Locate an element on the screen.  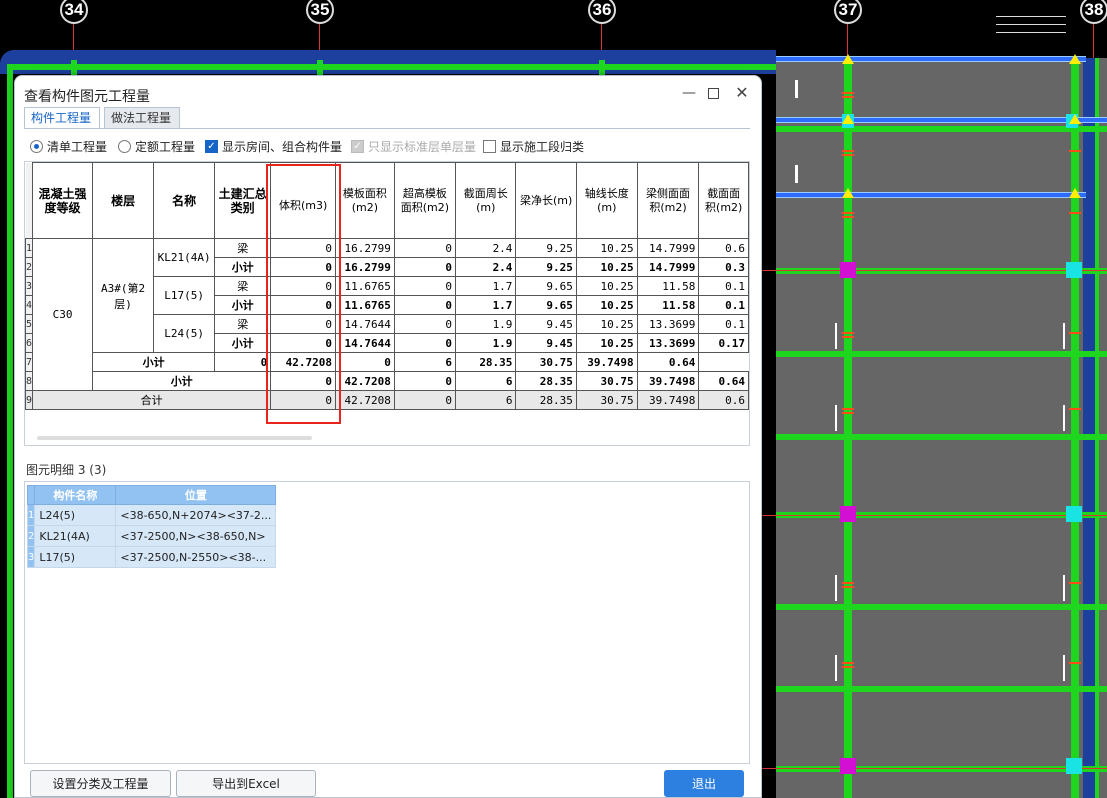
close-icon: ✕ is located at coordinates (742, 93).